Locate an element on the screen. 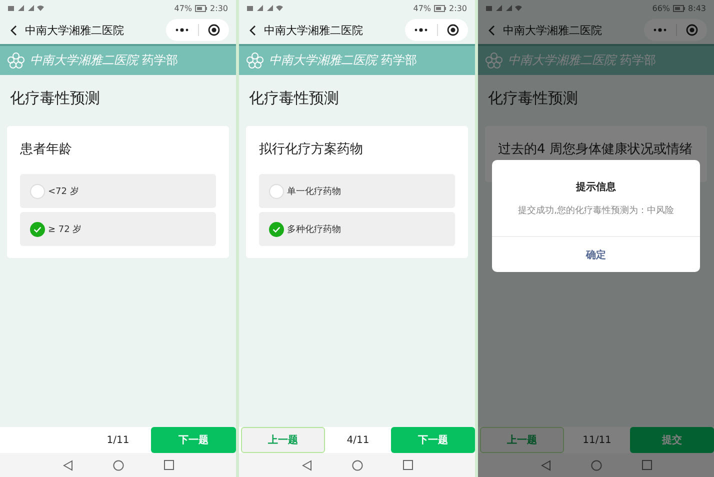  question-counter: 11/11 is located at coordinates (597, 441).